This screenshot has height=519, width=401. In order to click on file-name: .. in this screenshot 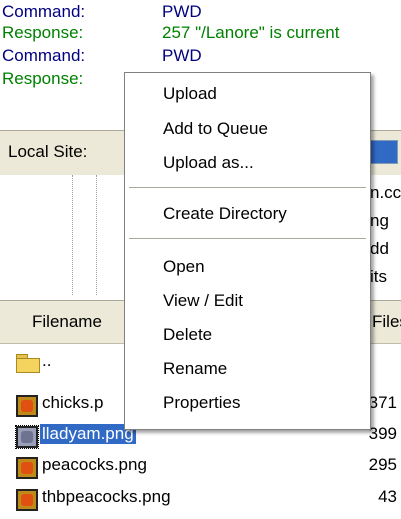, I will do `click(47, 360)`.